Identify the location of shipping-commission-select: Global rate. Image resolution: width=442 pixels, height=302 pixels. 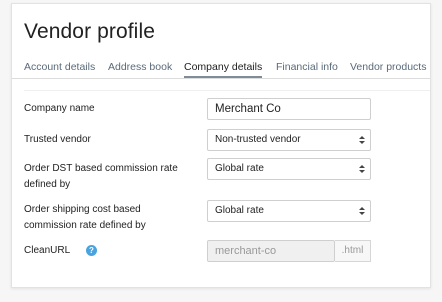
(289, 211).